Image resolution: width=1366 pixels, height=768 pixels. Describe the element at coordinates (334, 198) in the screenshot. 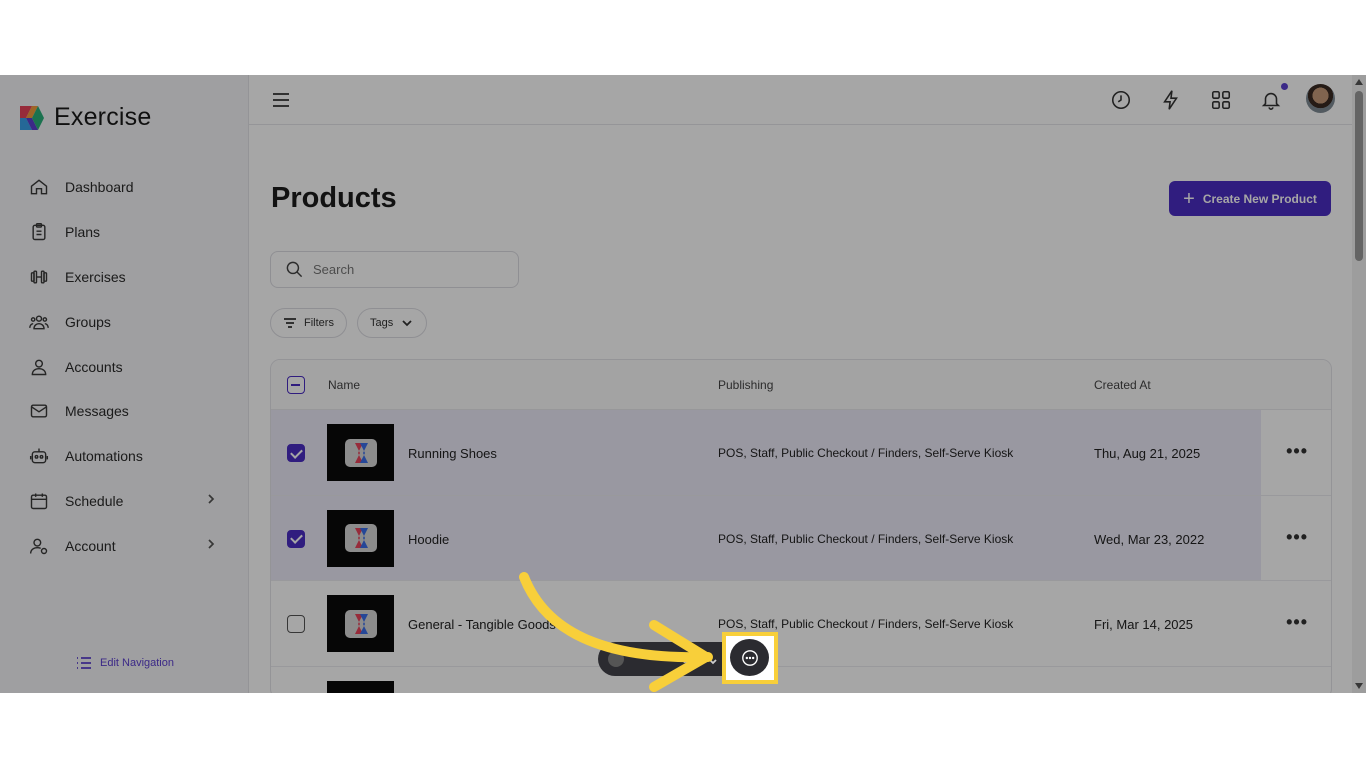

I see `page-title: Products` at that location.